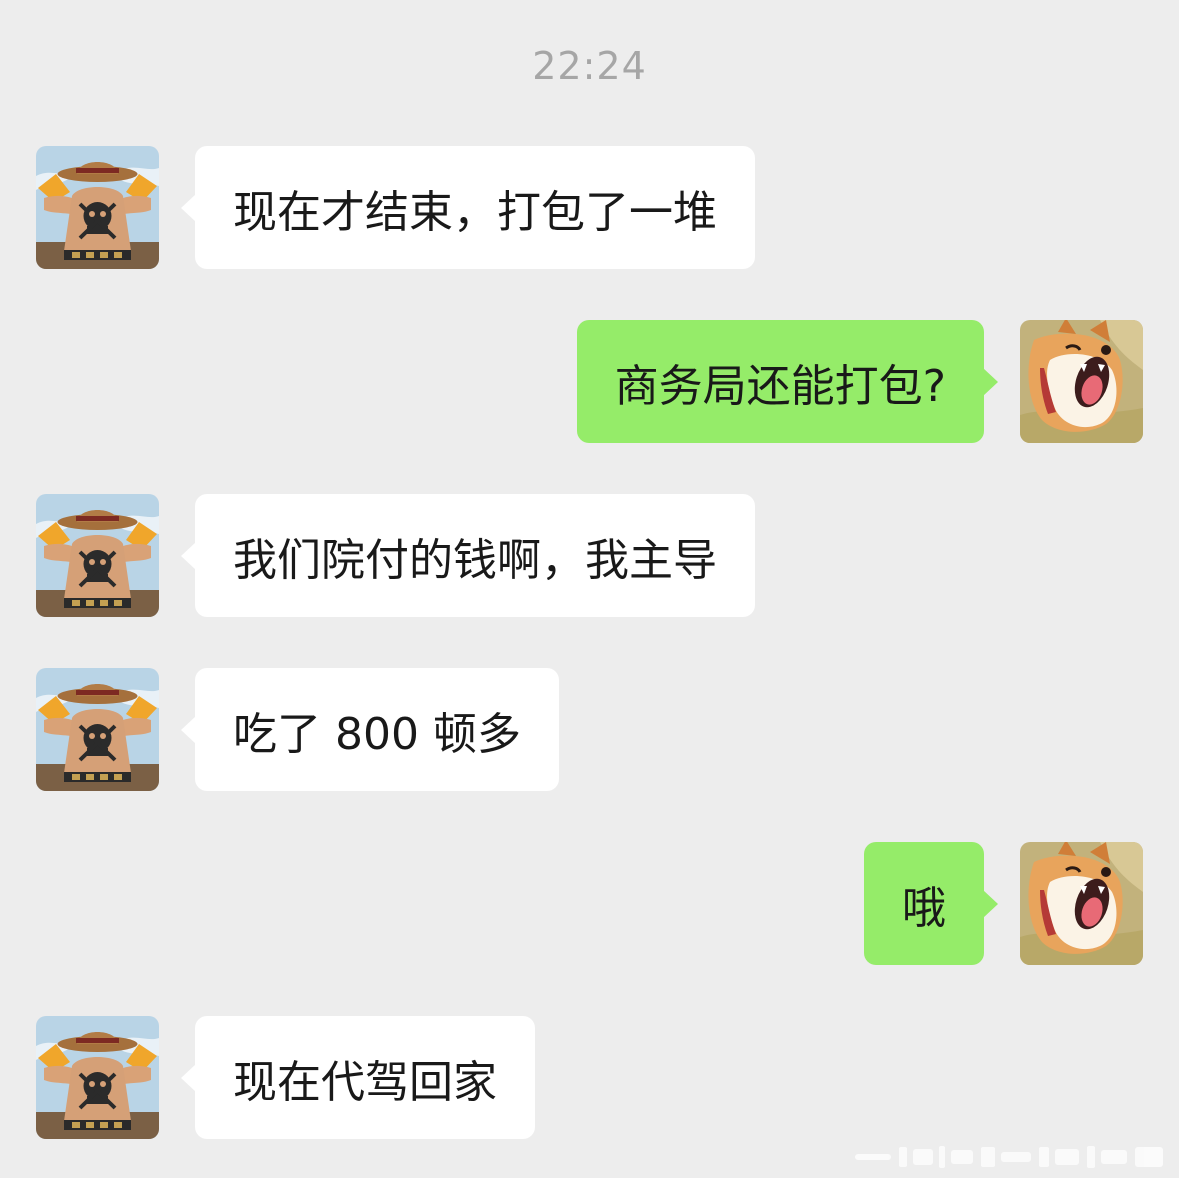 Image resolution: width=1179 pixels, height=1178 pixels. I want to click on message-row: 哦, so click(589, 903).